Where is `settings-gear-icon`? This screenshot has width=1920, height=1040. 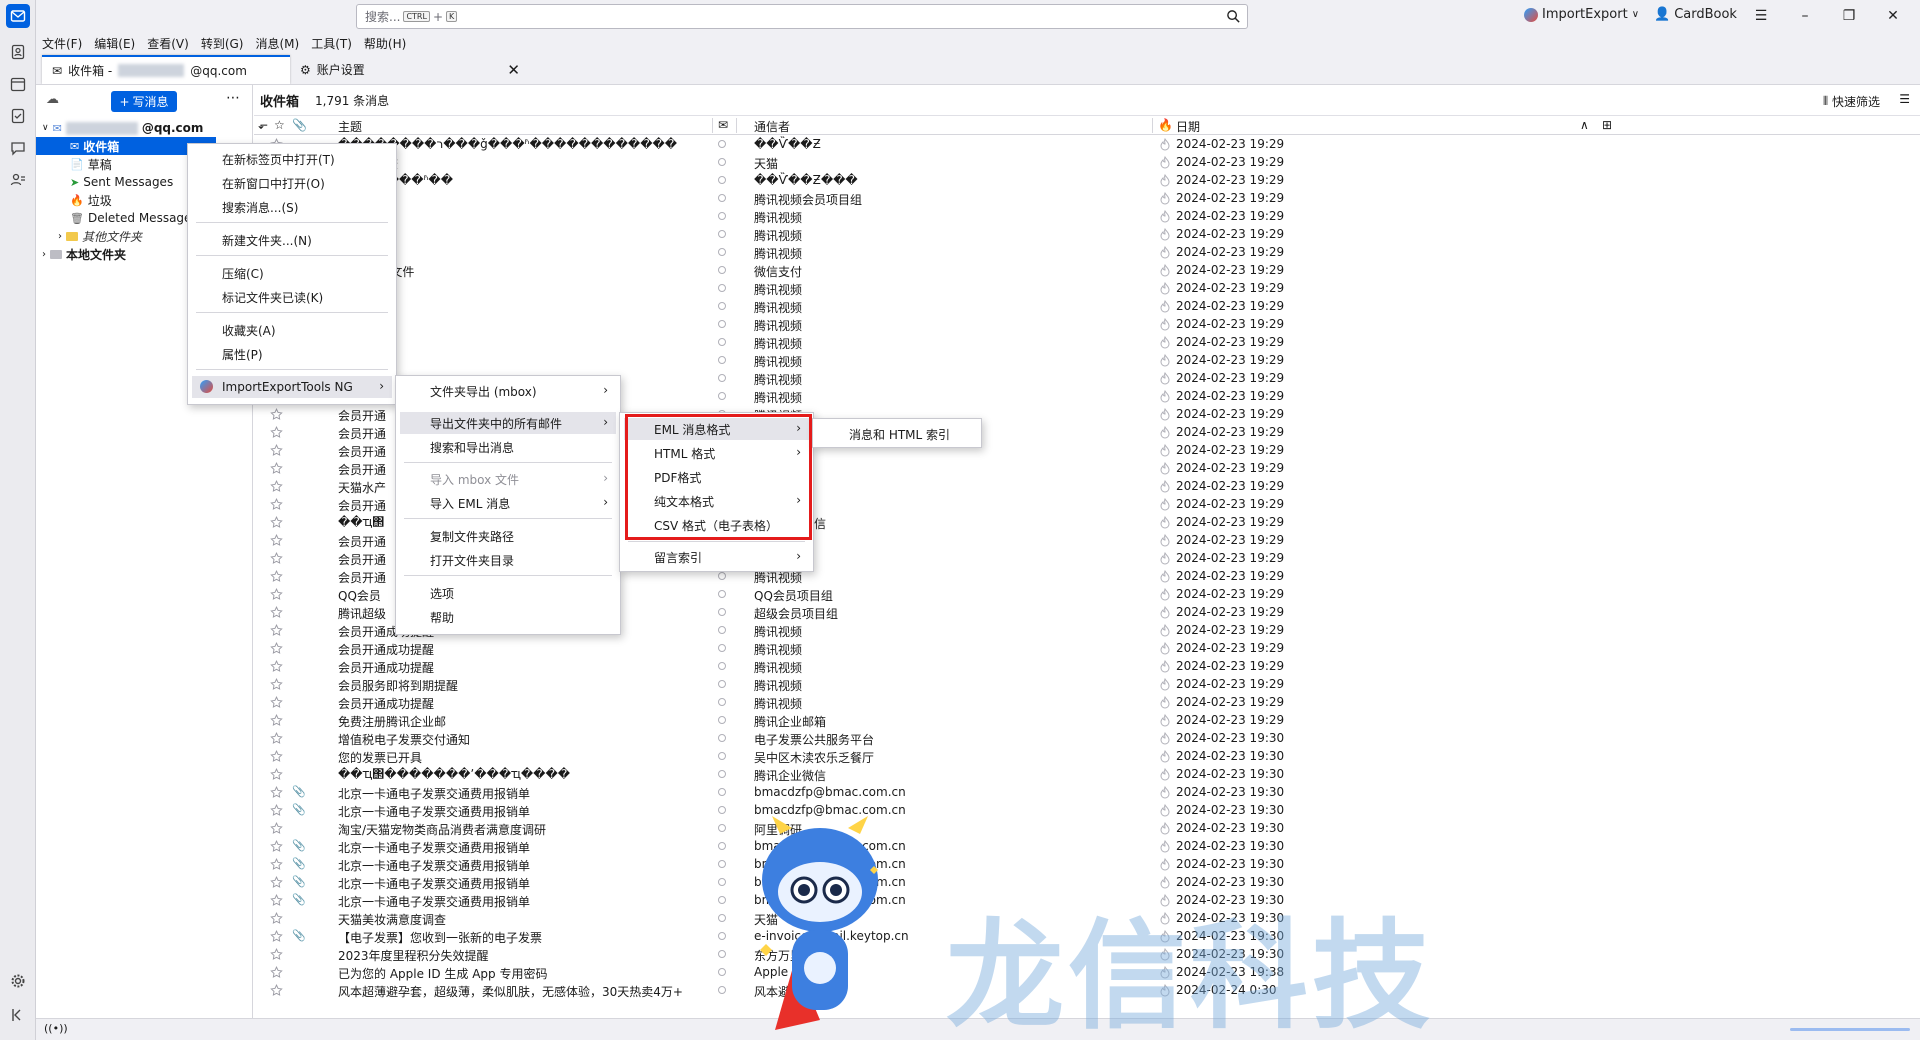
settings-gear-icon is located at coordinates (18, 981).